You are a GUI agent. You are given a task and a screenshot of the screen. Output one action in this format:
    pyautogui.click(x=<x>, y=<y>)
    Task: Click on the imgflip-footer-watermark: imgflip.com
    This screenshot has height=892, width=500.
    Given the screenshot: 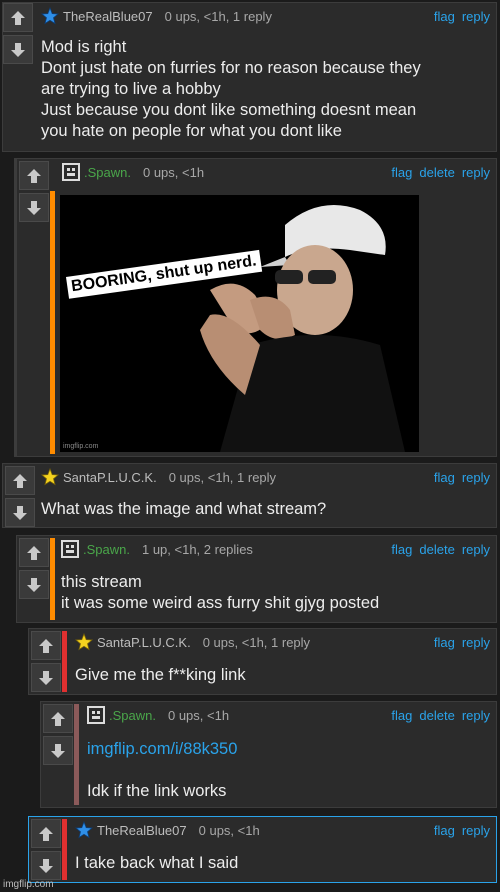 What is the action you would take?
    pyautogui.click(x=28, y=884)
    